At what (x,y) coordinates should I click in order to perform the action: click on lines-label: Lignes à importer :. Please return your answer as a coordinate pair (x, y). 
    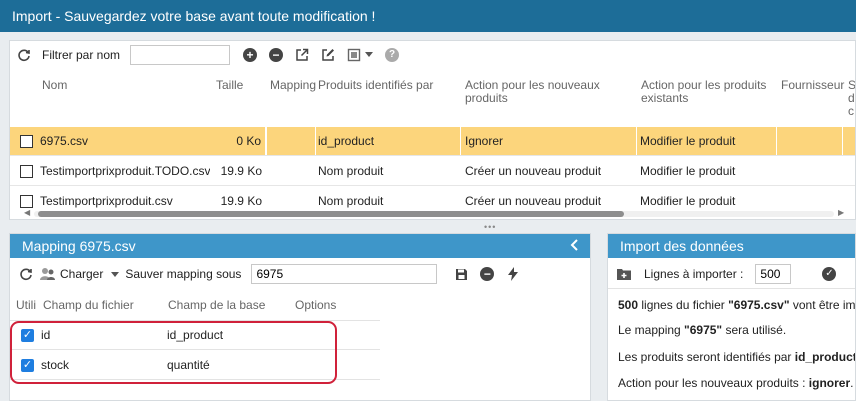
    Looking at the image, I should click on (694, 274).